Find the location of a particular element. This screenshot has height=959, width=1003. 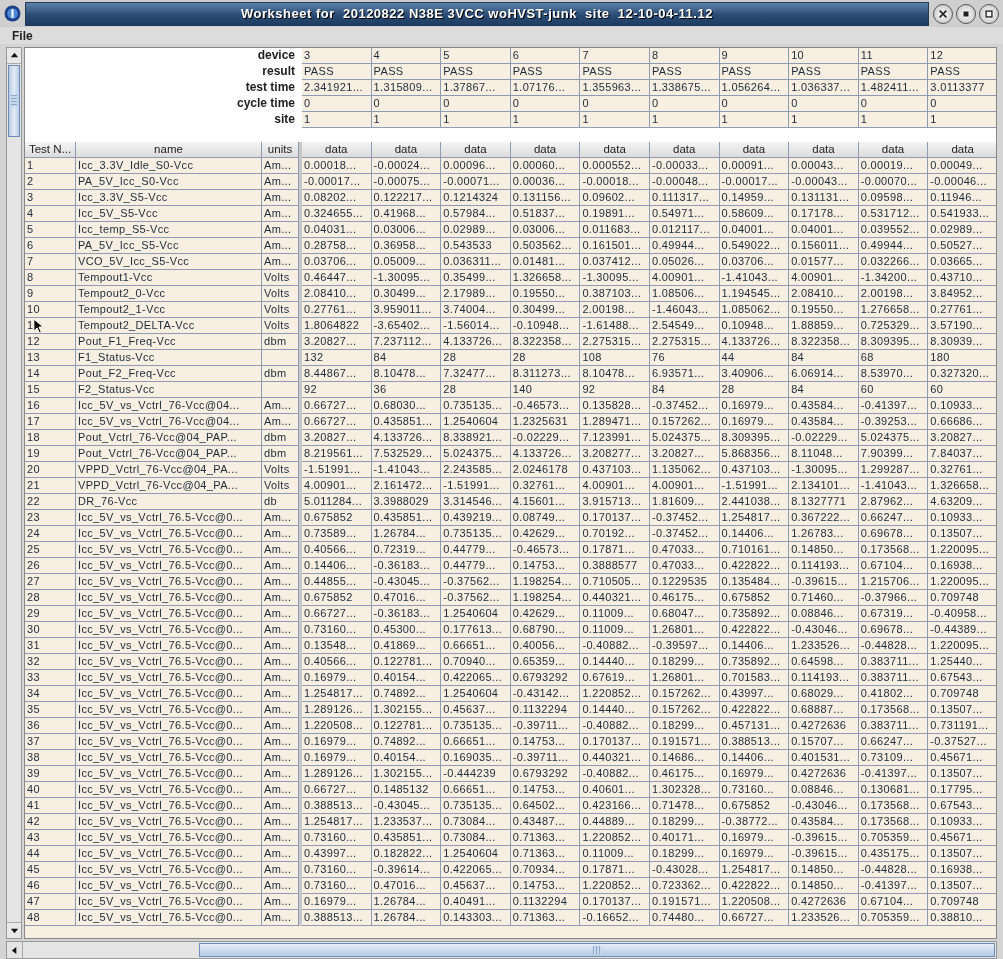

table-cell: 1.2540604 is located at coordinates (476, 854).